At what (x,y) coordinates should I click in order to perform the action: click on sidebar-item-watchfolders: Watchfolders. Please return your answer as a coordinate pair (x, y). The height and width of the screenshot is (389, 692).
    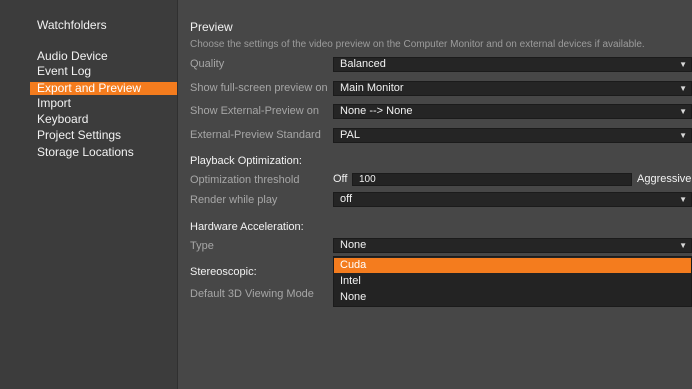
    Looking at the image, I should click on (103, 25).